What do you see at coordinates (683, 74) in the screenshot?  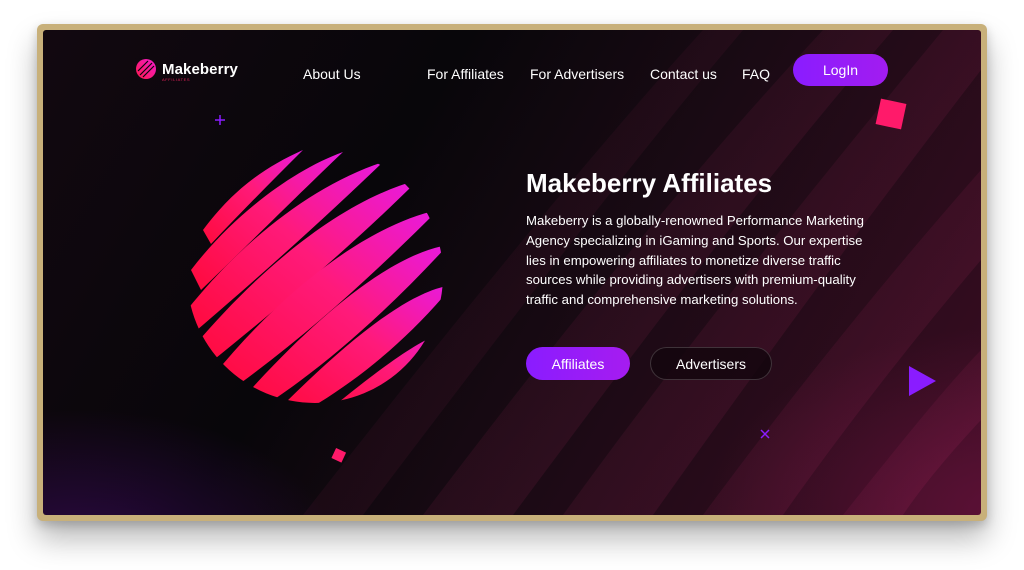 I see `nav-item-contact-us: Contact us` at bounding box center [683, 74].